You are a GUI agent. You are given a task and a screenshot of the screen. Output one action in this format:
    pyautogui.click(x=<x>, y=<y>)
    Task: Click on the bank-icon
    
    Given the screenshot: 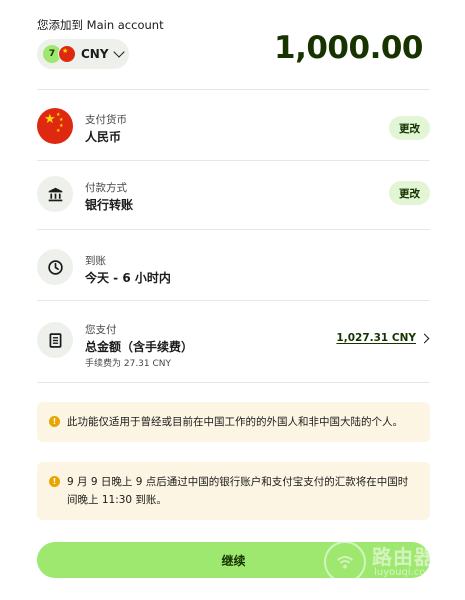 What is the action you would take?
    pyautogui.click(x=55, y=194)
    